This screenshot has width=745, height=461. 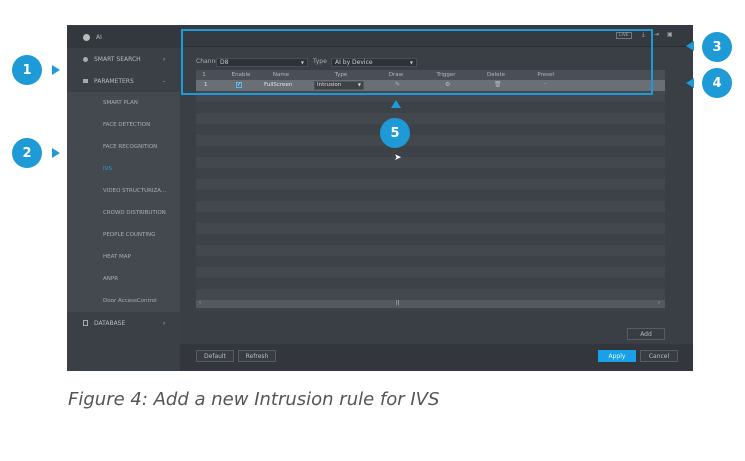 I want to click on search-icon, so click(x=85, y=59).